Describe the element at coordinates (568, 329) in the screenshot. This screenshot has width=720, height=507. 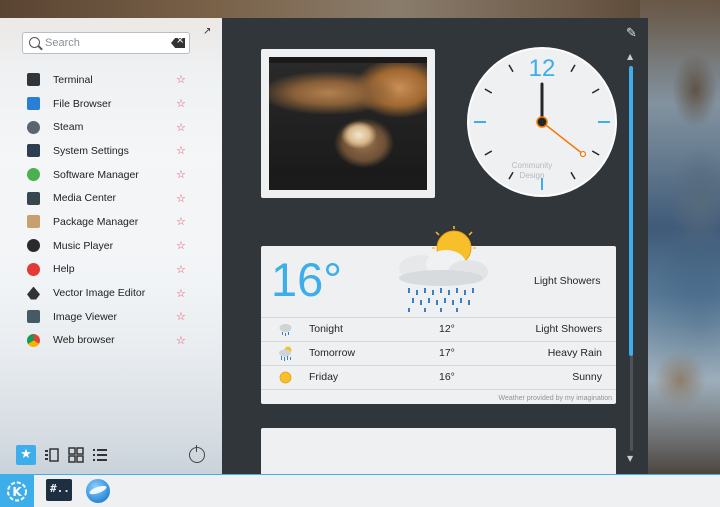
I see `forecast-condition: Light Showers` at that location.